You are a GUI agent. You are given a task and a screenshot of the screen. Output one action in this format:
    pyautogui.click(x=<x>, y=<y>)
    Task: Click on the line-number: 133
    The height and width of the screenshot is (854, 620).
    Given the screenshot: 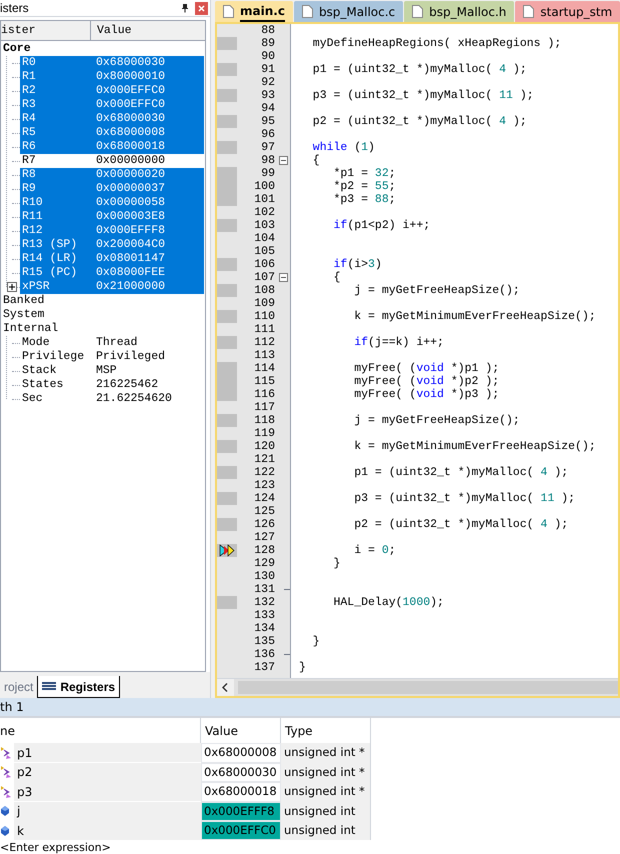 What is the action you would take?
    pyautogui.click(x=264, y=615)
    